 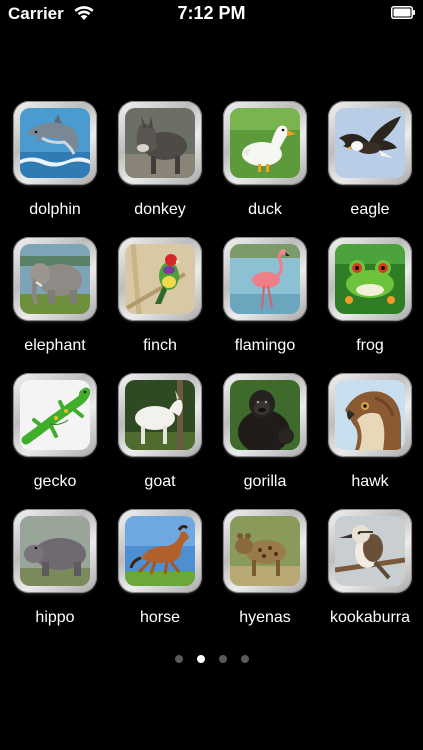 I want to click on app-hyenas: hyenas, so click(x=265, y=575).